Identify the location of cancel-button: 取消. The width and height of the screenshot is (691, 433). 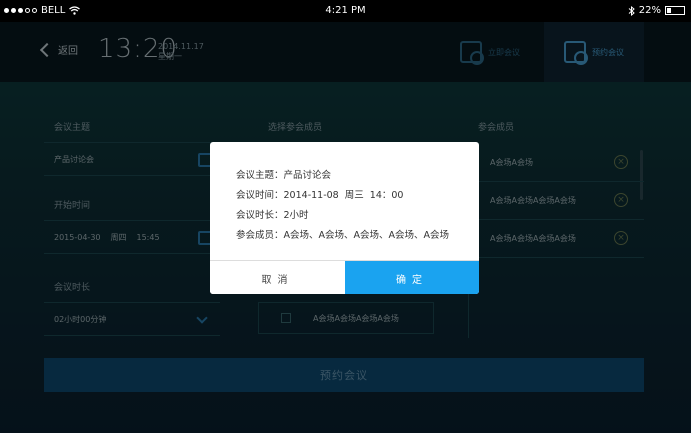
(277, 277).